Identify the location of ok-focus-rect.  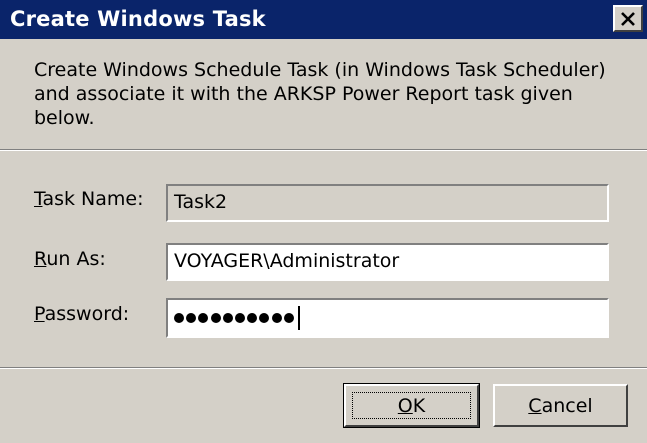
(411, 405).